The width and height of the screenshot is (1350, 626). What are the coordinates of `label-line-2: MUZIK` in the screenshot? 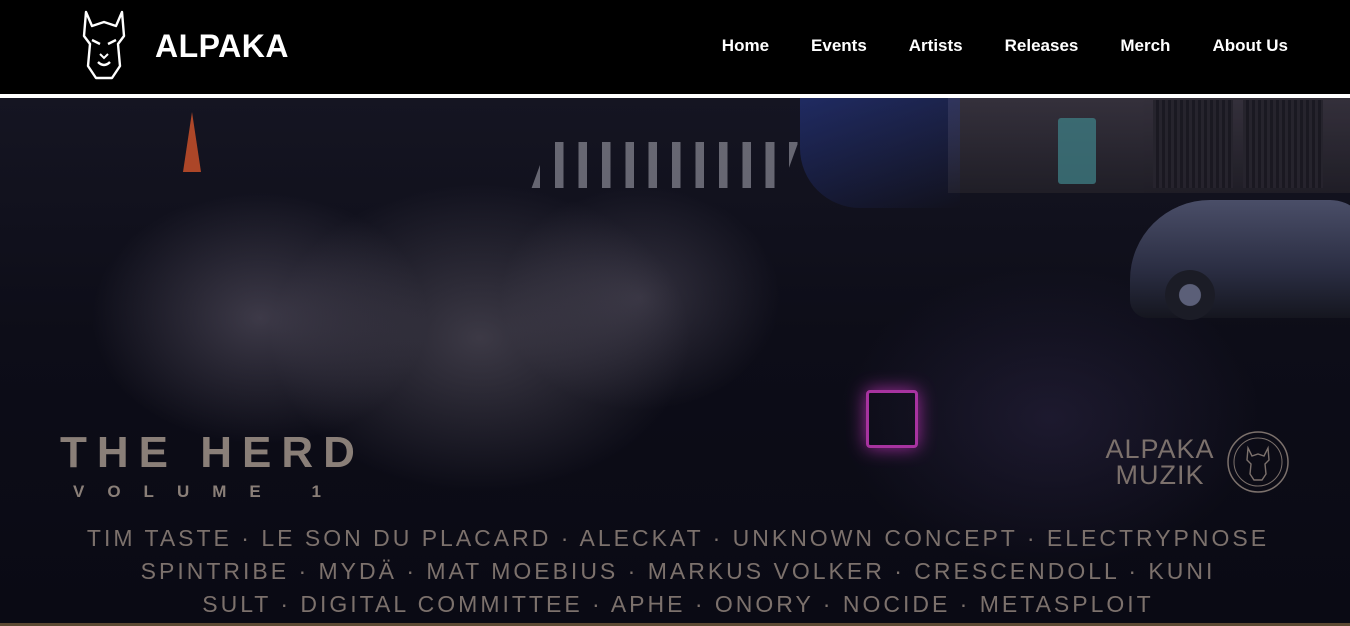 It's located at (1160, 475).